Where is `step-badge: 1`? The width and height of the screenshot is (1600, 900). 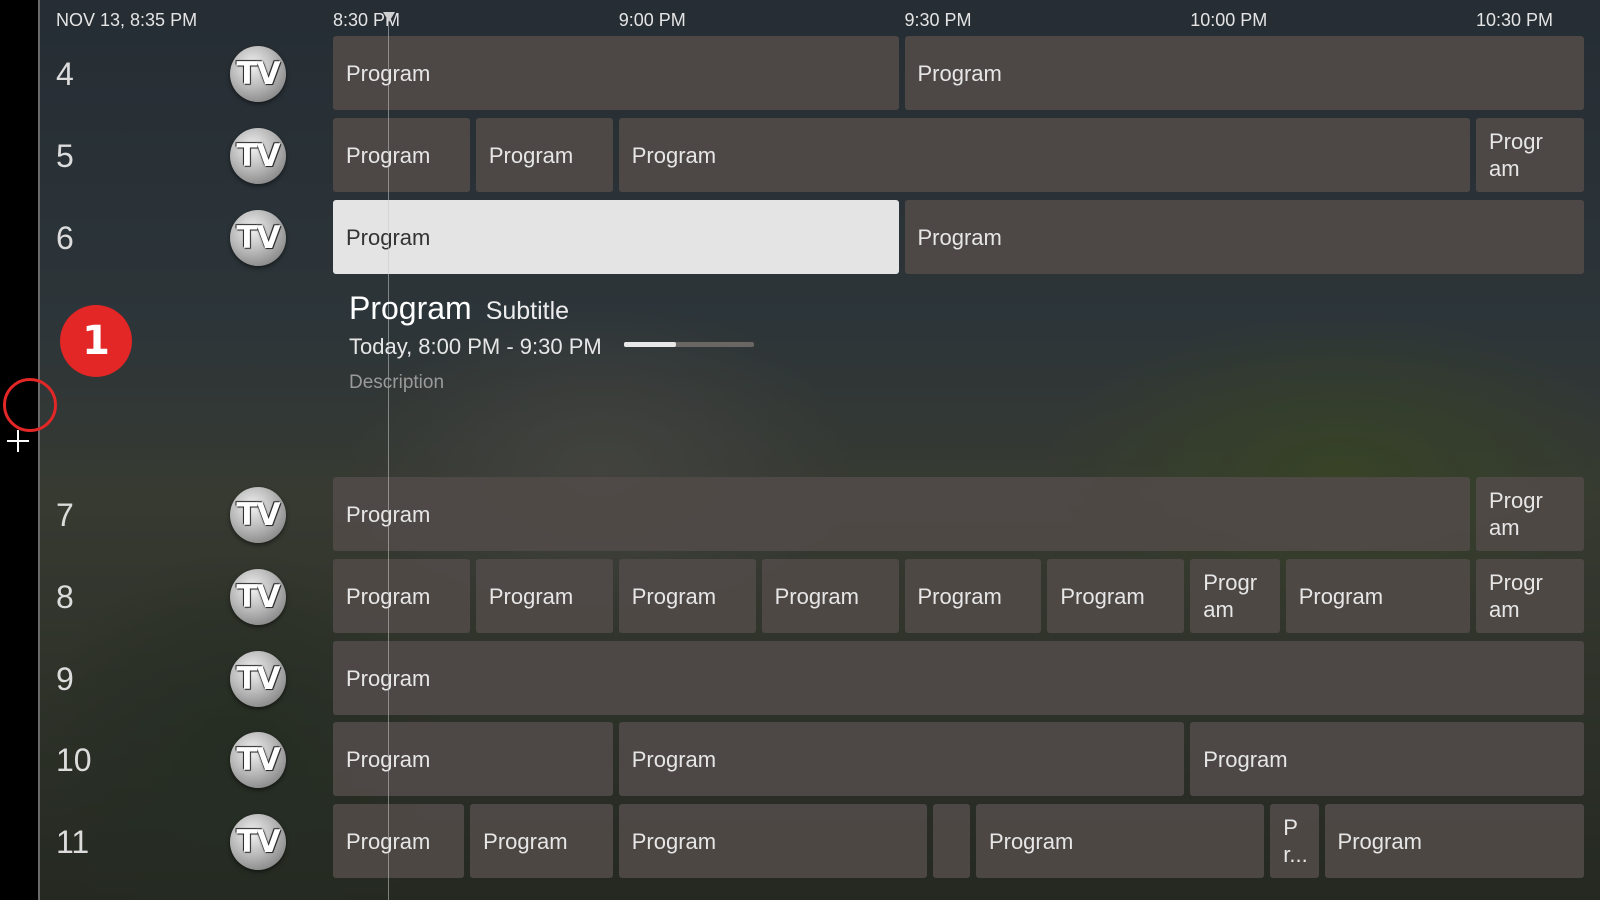 step-badge: 1 is located at coordinates (96, 341).